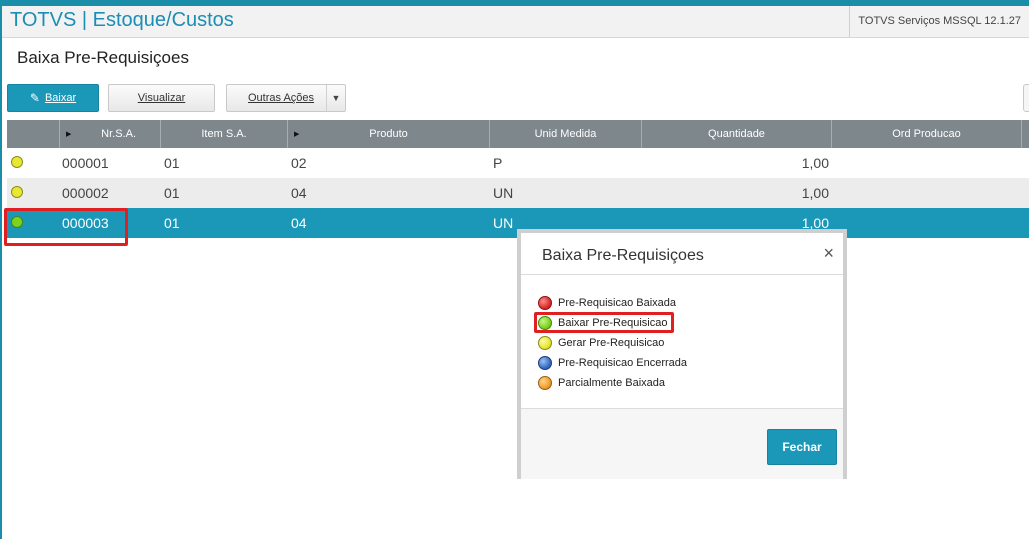 Image resolution: width=1029 pixels, height=539 pixels. What do you see at coordinates (518, 193) in the screenshot?
I see `table-row: 000002 01 04 UN 1,00` at bounding box center [518, 193].